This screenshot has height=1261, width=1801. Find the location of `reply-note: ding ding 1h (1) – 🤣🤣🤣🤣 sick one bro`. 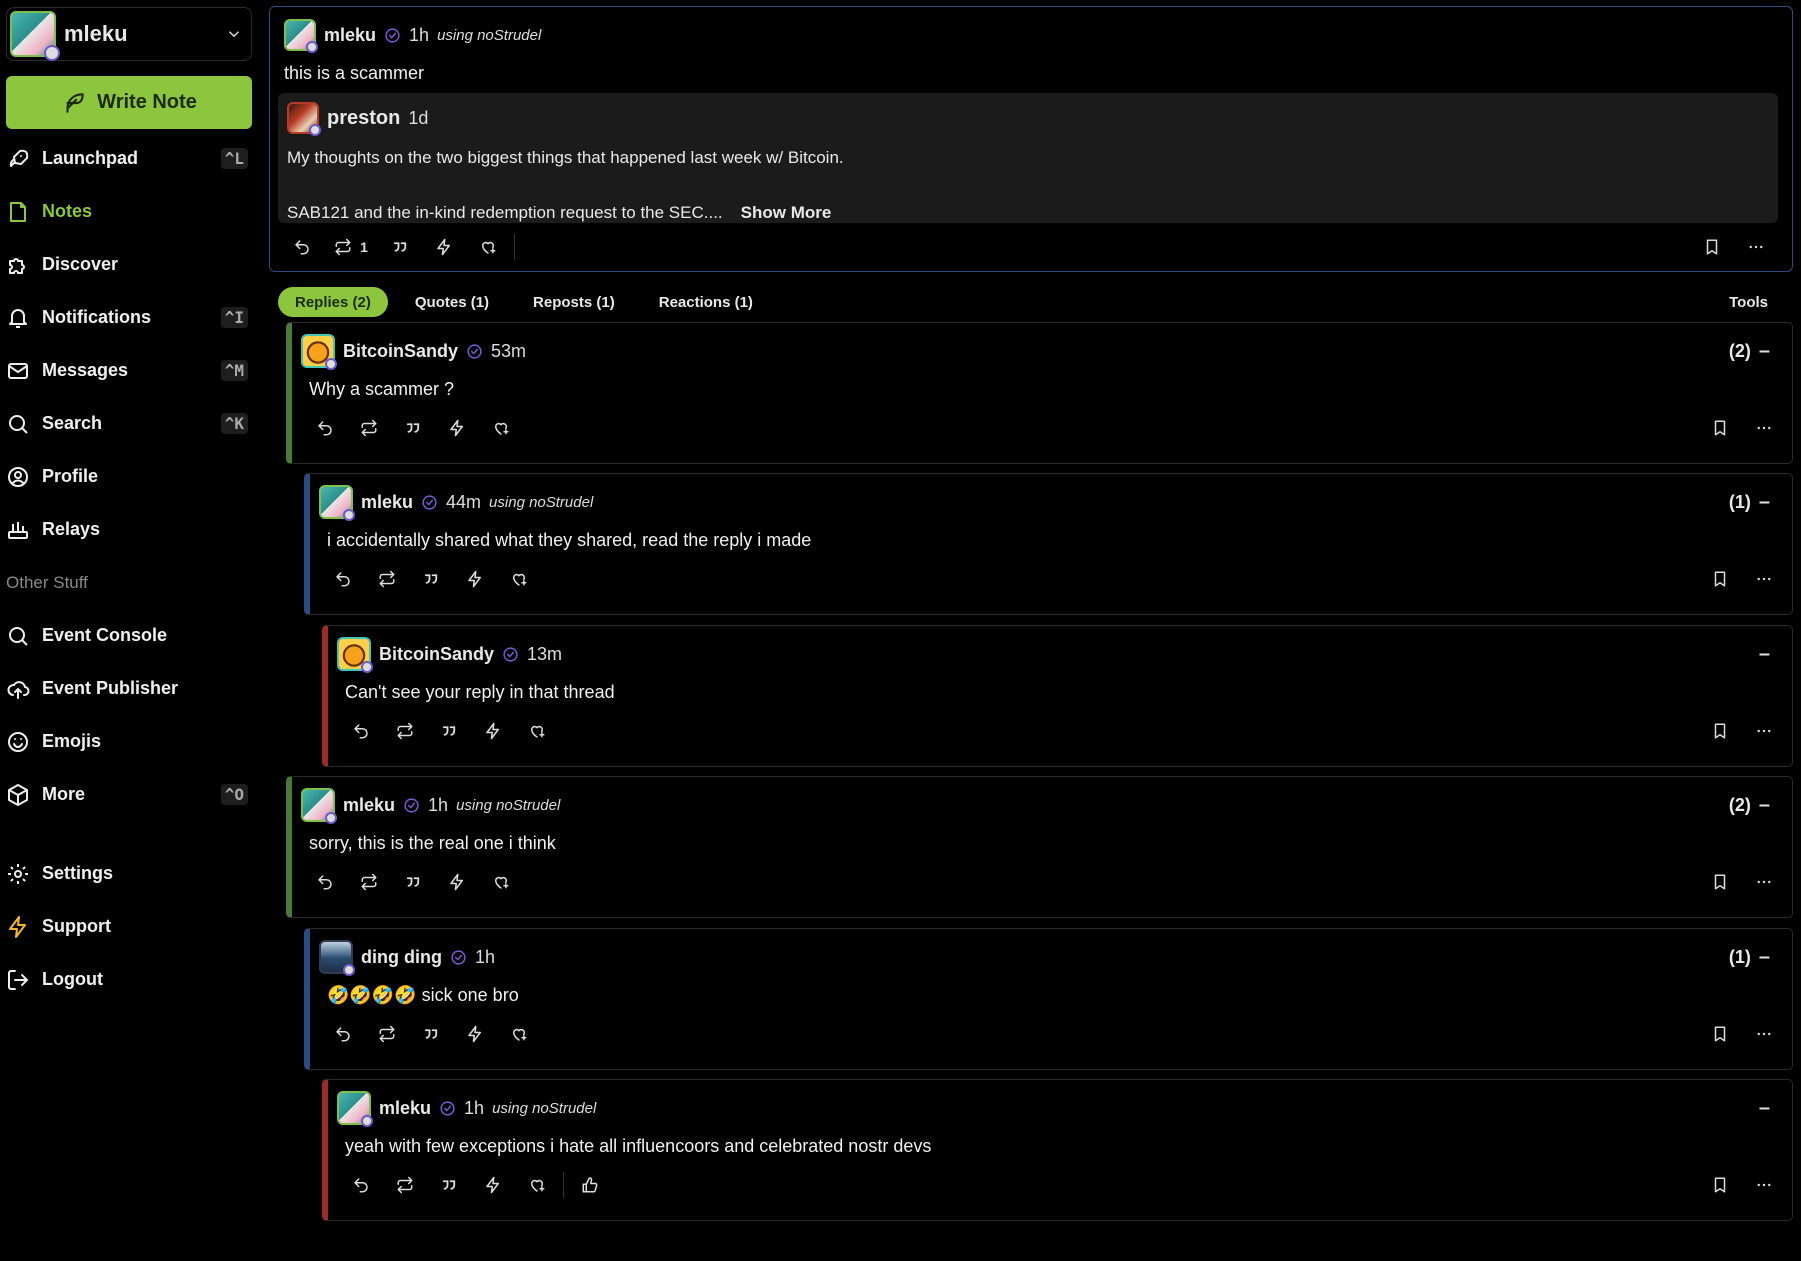

reply-note: ding ding 1h (1) – 🤣🤣🤣🤣 sick one bro is located at coordinates (1048, 999).